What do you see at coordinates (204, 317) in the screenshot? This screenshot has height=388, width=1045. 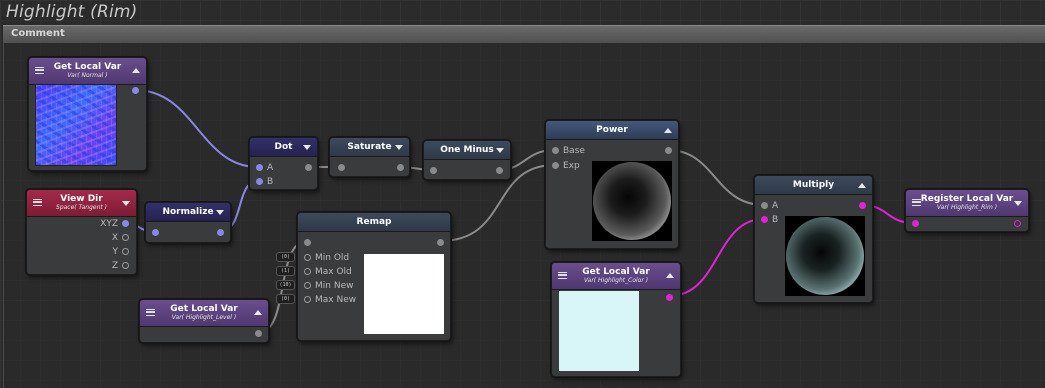 I see `node-subtitle: Var( Highlight_Level )` at bounding box center [204, 317].